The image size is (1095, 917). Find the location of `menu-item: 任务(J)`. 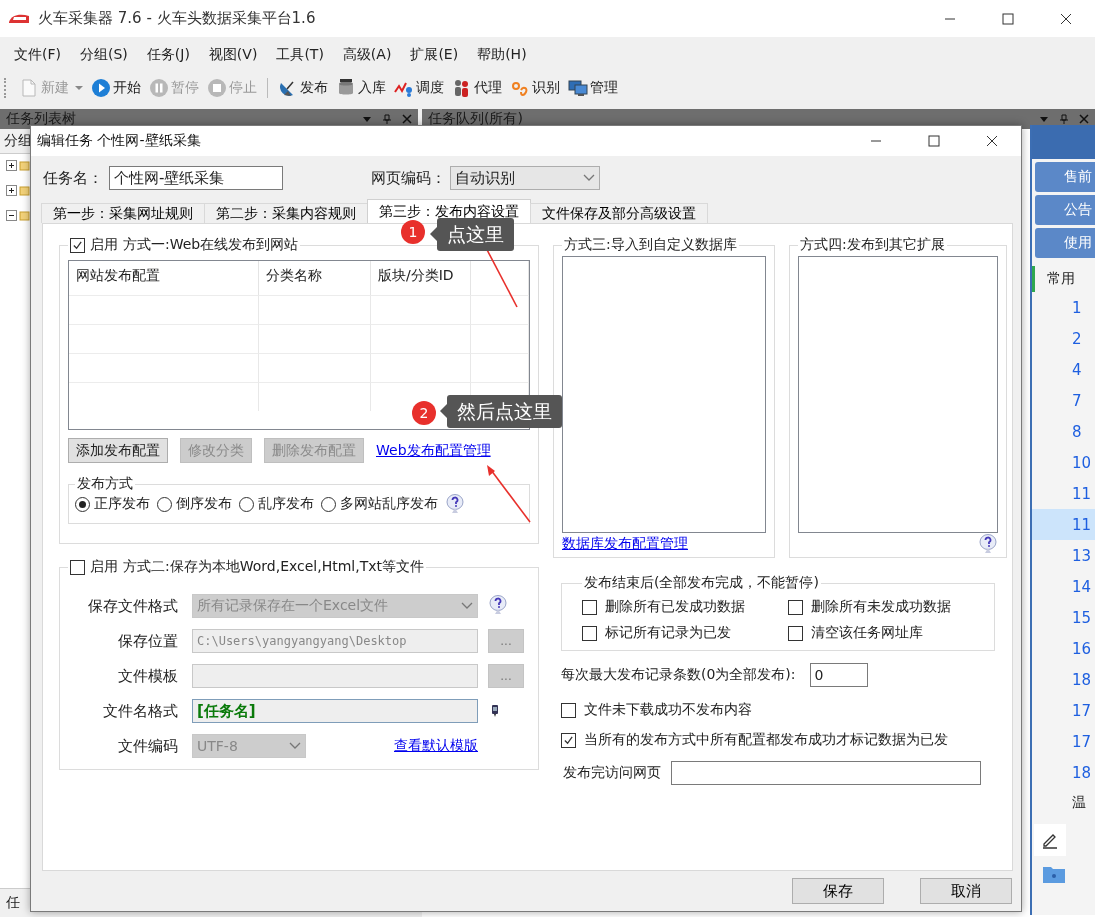

menu-item: 任务(J) is located at coordinates (169, 55).